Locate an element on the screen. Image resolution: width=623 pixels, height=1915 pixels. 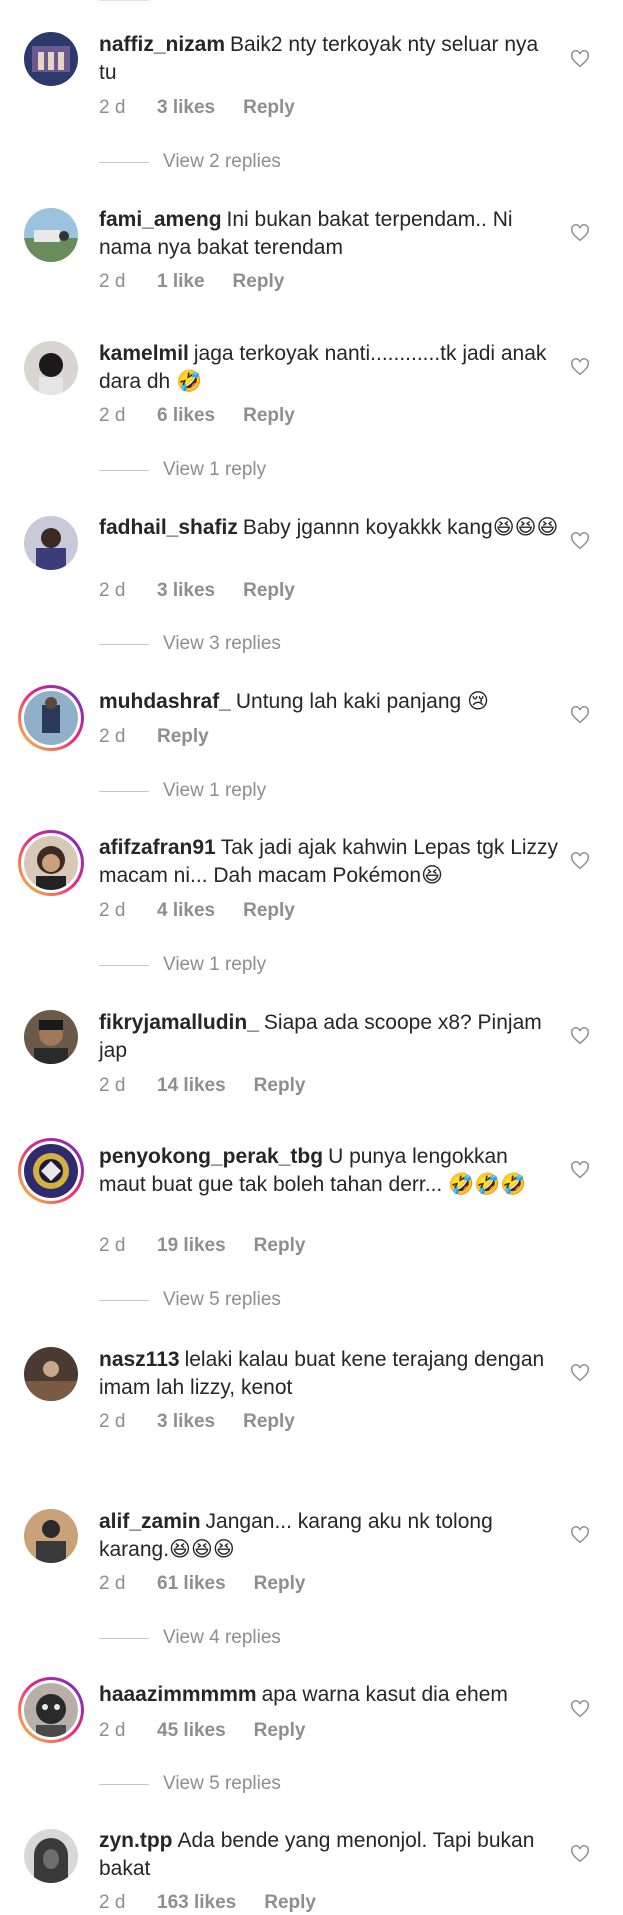
comment-meta: 2 d 6 likes Reply is located at coordinates (197, 416).